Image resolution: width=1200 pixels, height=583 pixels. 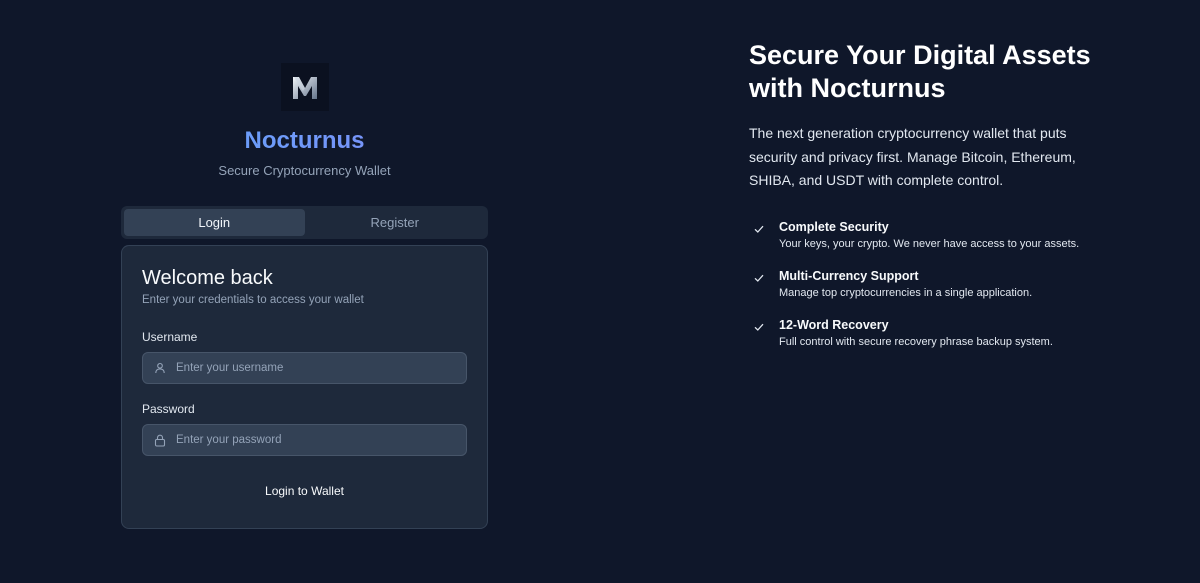 I want to click on lock-icon, so click(x=160, y=440).